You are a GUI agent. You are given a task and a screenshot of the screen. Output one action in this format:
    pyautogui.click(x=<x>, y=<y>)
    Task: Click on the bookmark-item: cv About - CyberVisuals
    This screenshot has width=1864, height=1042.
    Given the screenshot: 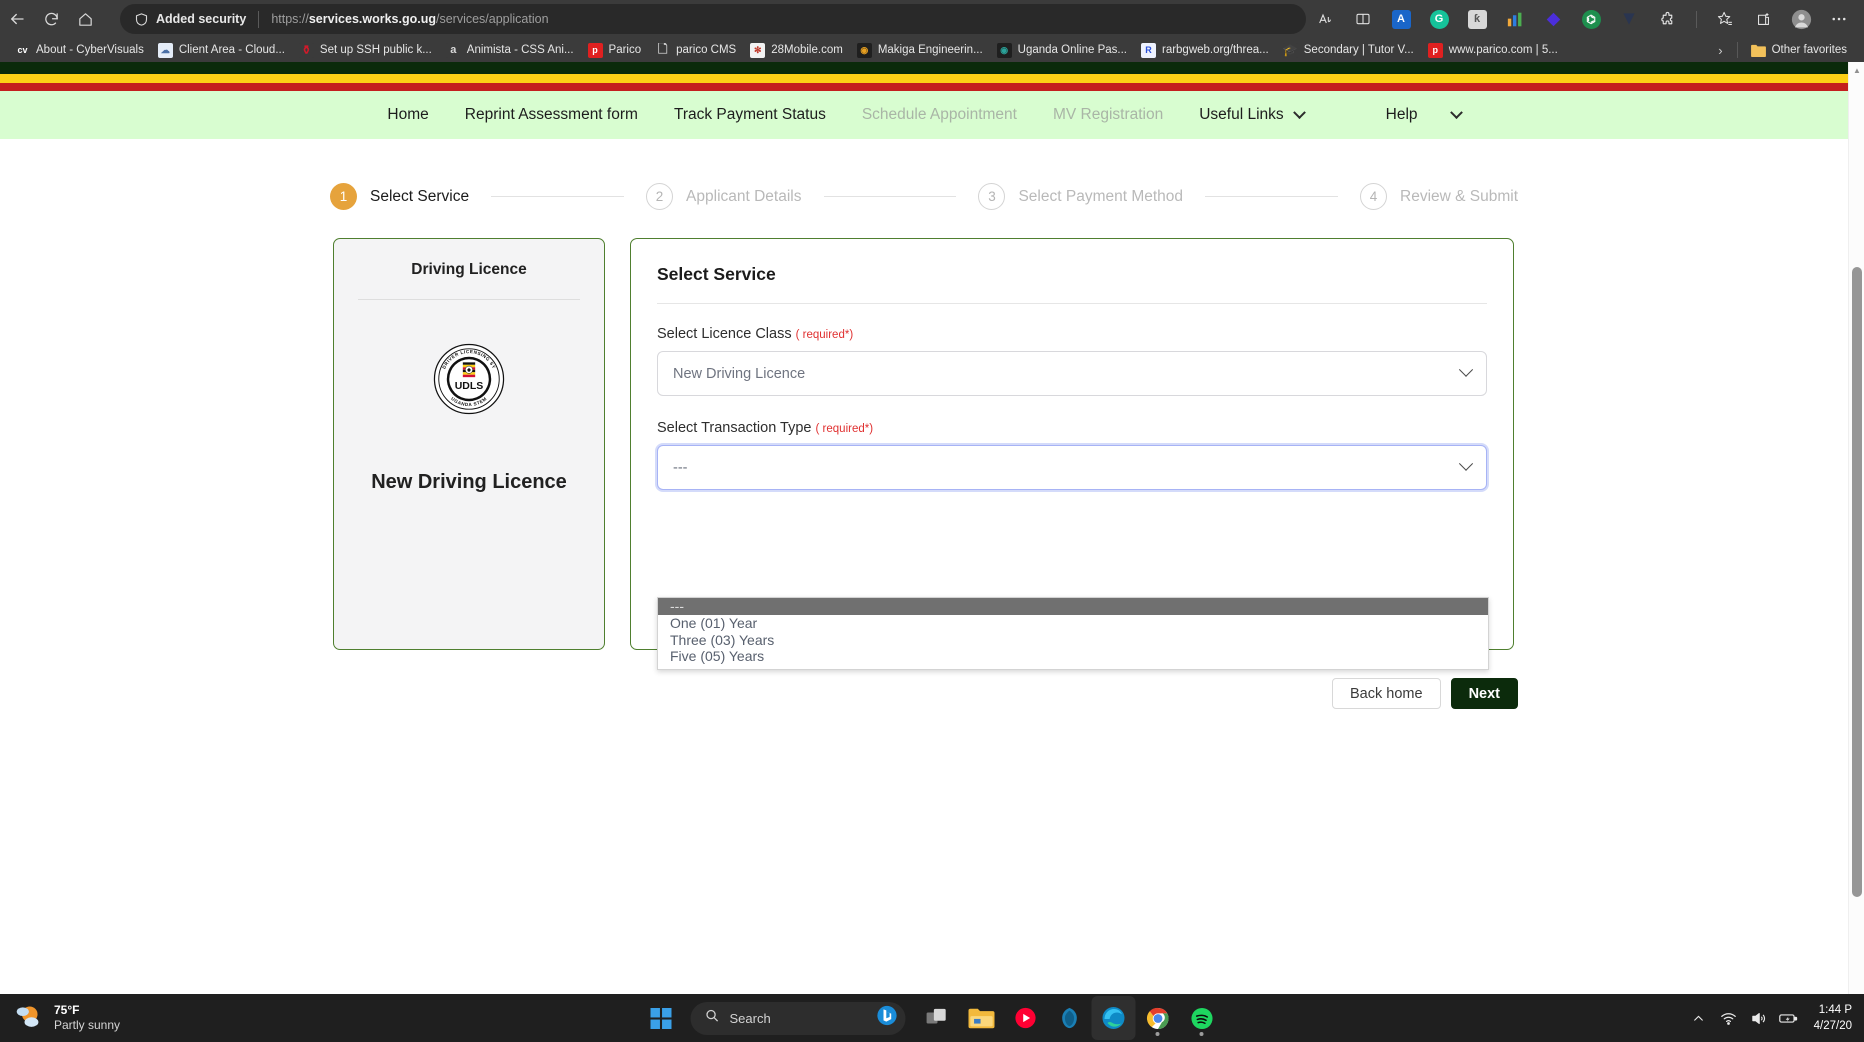 What is the action you would take?
    pyautogui.click(x=79, y=50)
    